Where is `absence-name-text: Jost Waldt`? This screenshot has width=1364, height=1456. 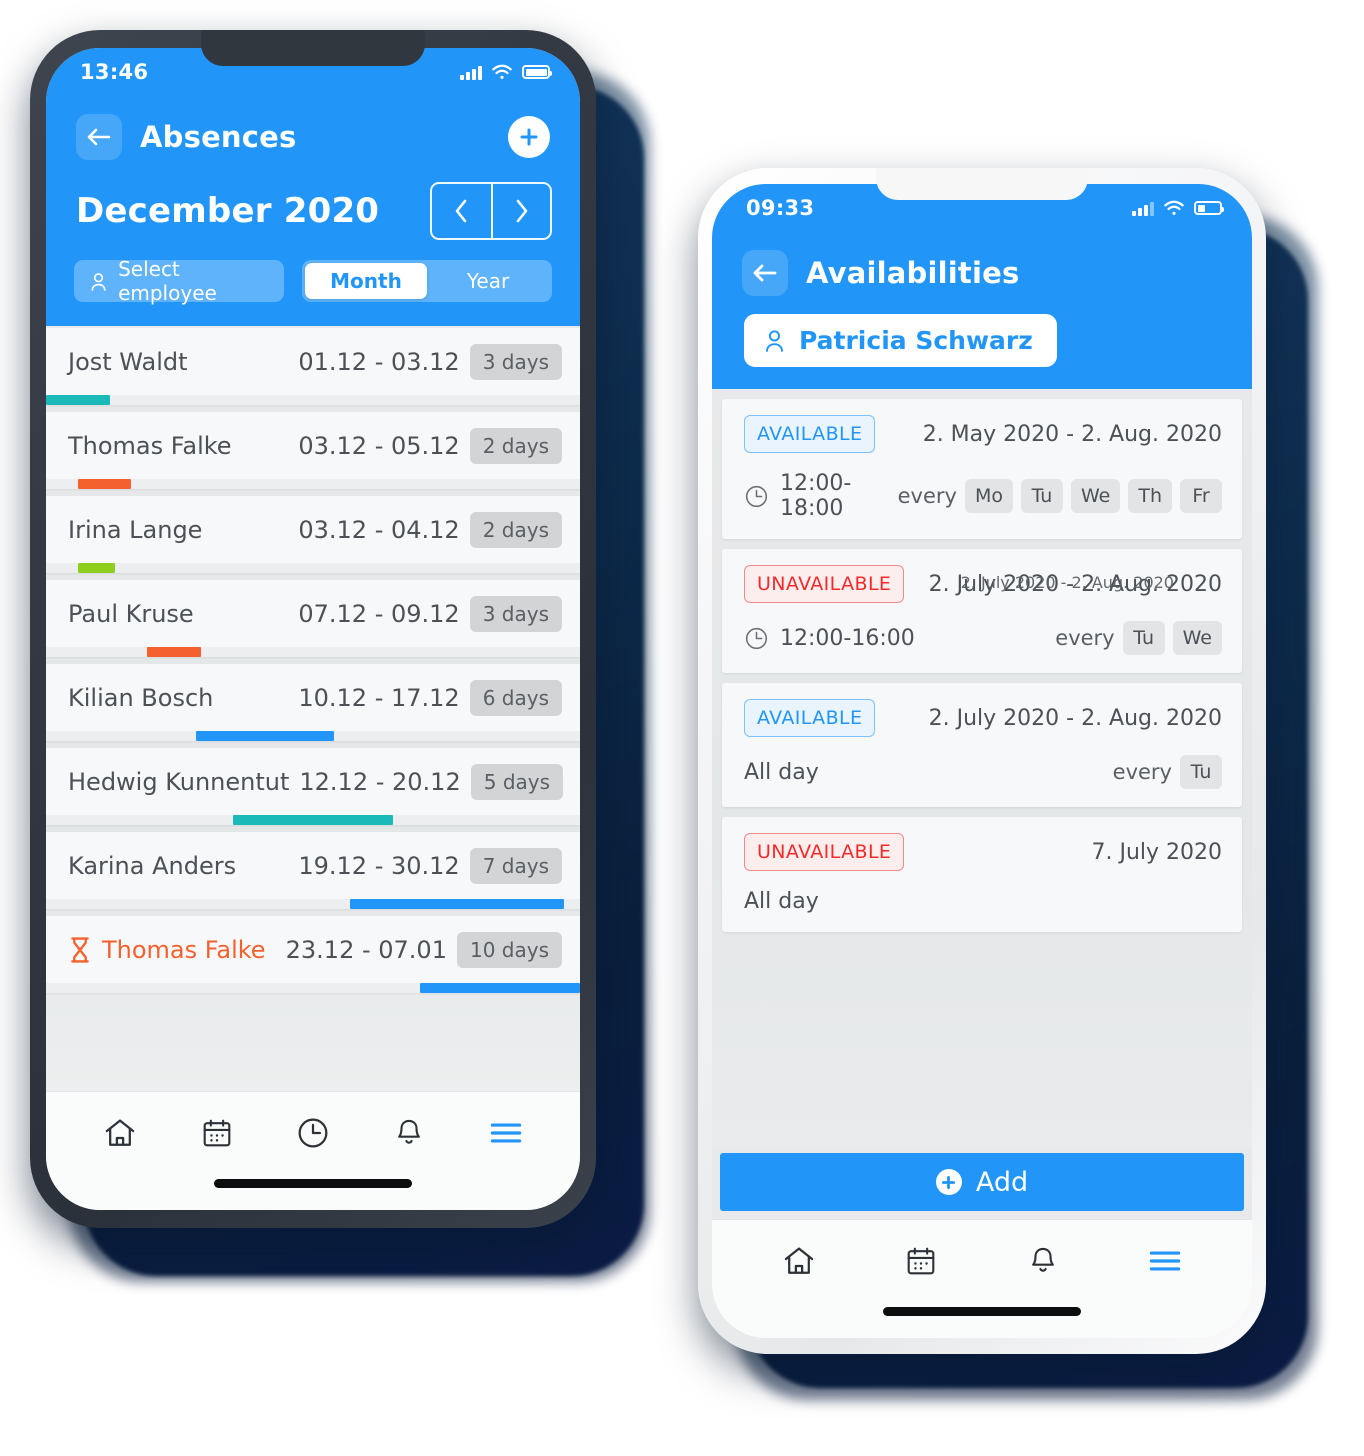 absence-name-text: Jost Waldt is located at coordinates (128, 362).